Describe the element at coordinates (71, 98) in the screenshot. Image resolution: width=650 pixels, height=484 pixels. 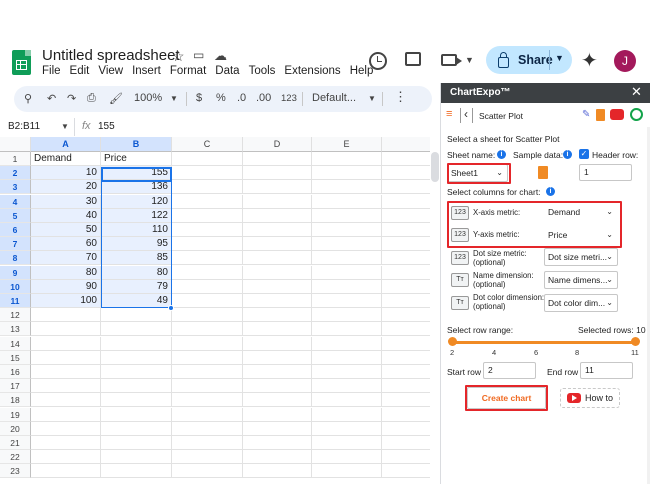
I see `redo-icon: ↷` at that location.